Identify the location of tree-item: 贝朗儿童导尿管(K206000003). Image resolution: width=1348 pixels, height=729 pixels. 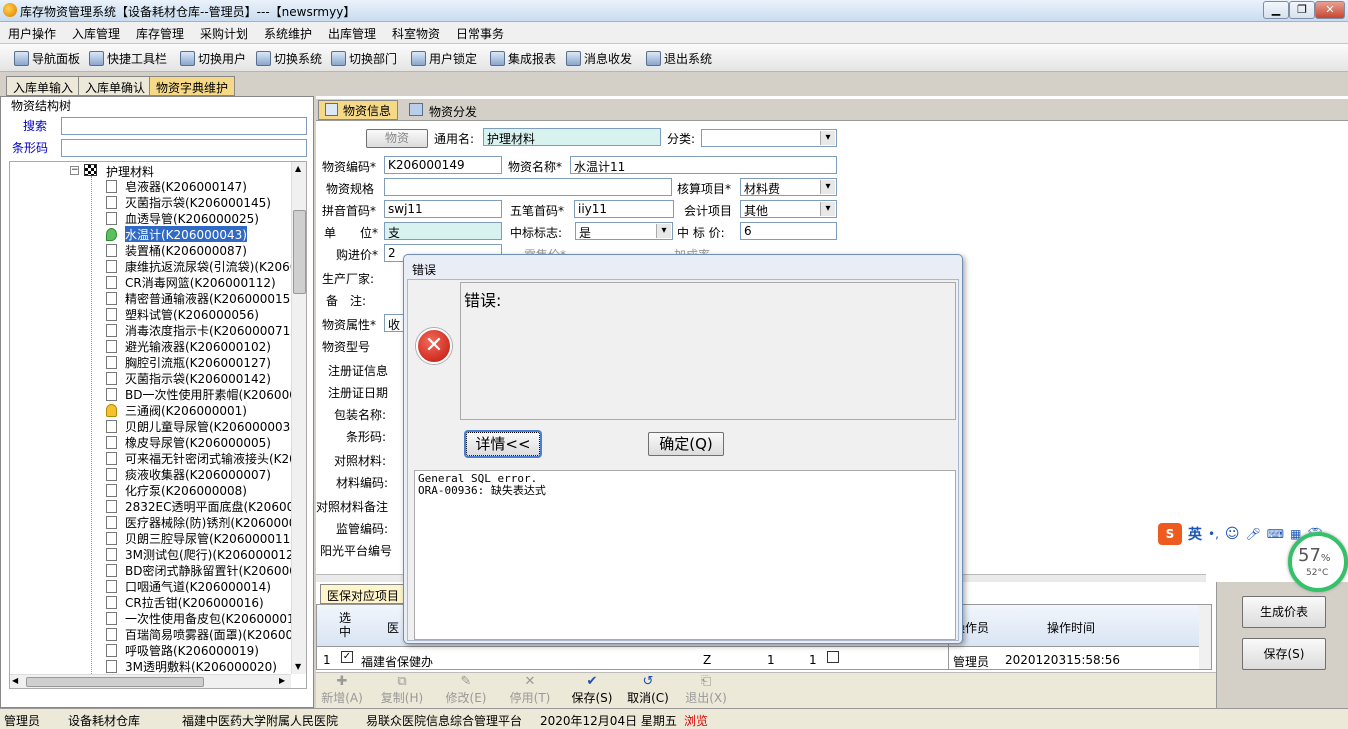
(199, 426).